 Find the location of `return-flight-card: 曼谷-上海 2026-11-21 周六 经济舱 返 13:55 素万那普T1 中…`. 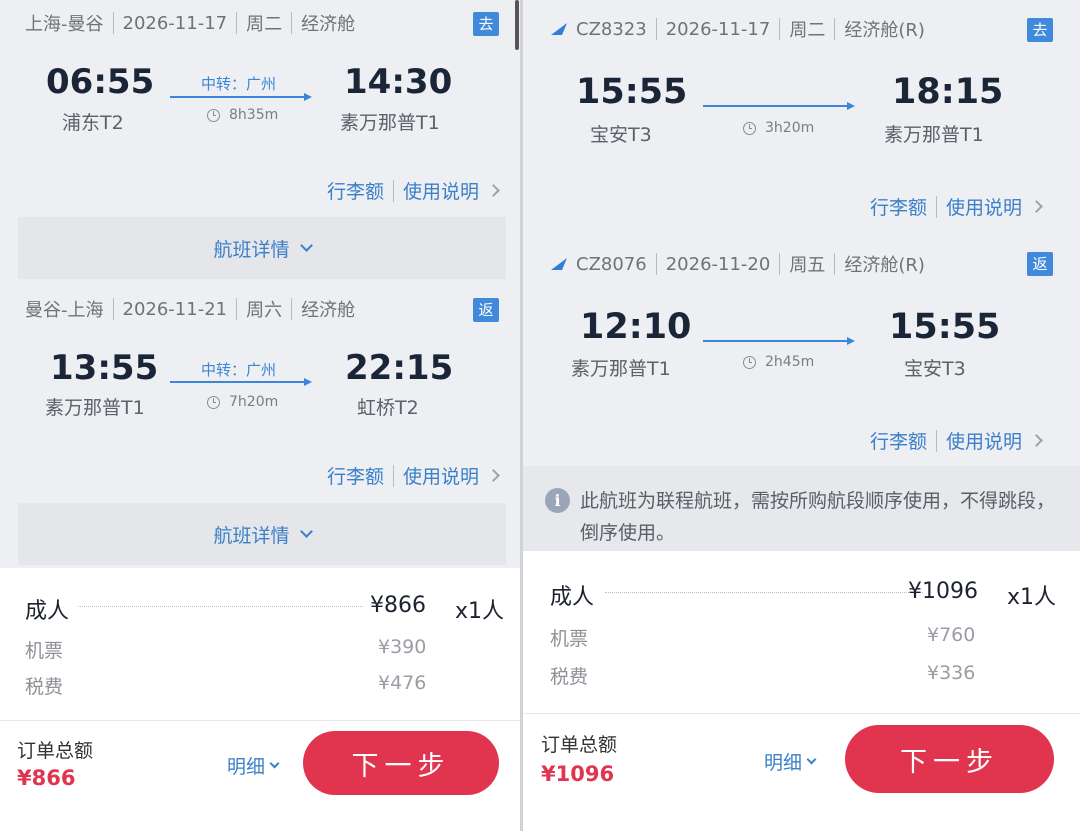

return-flight-card: 曼谷-上海 2026-11-21 周六 经济舱 返 13:55 素万那普T1 中… is located at coordinates (260, 392).